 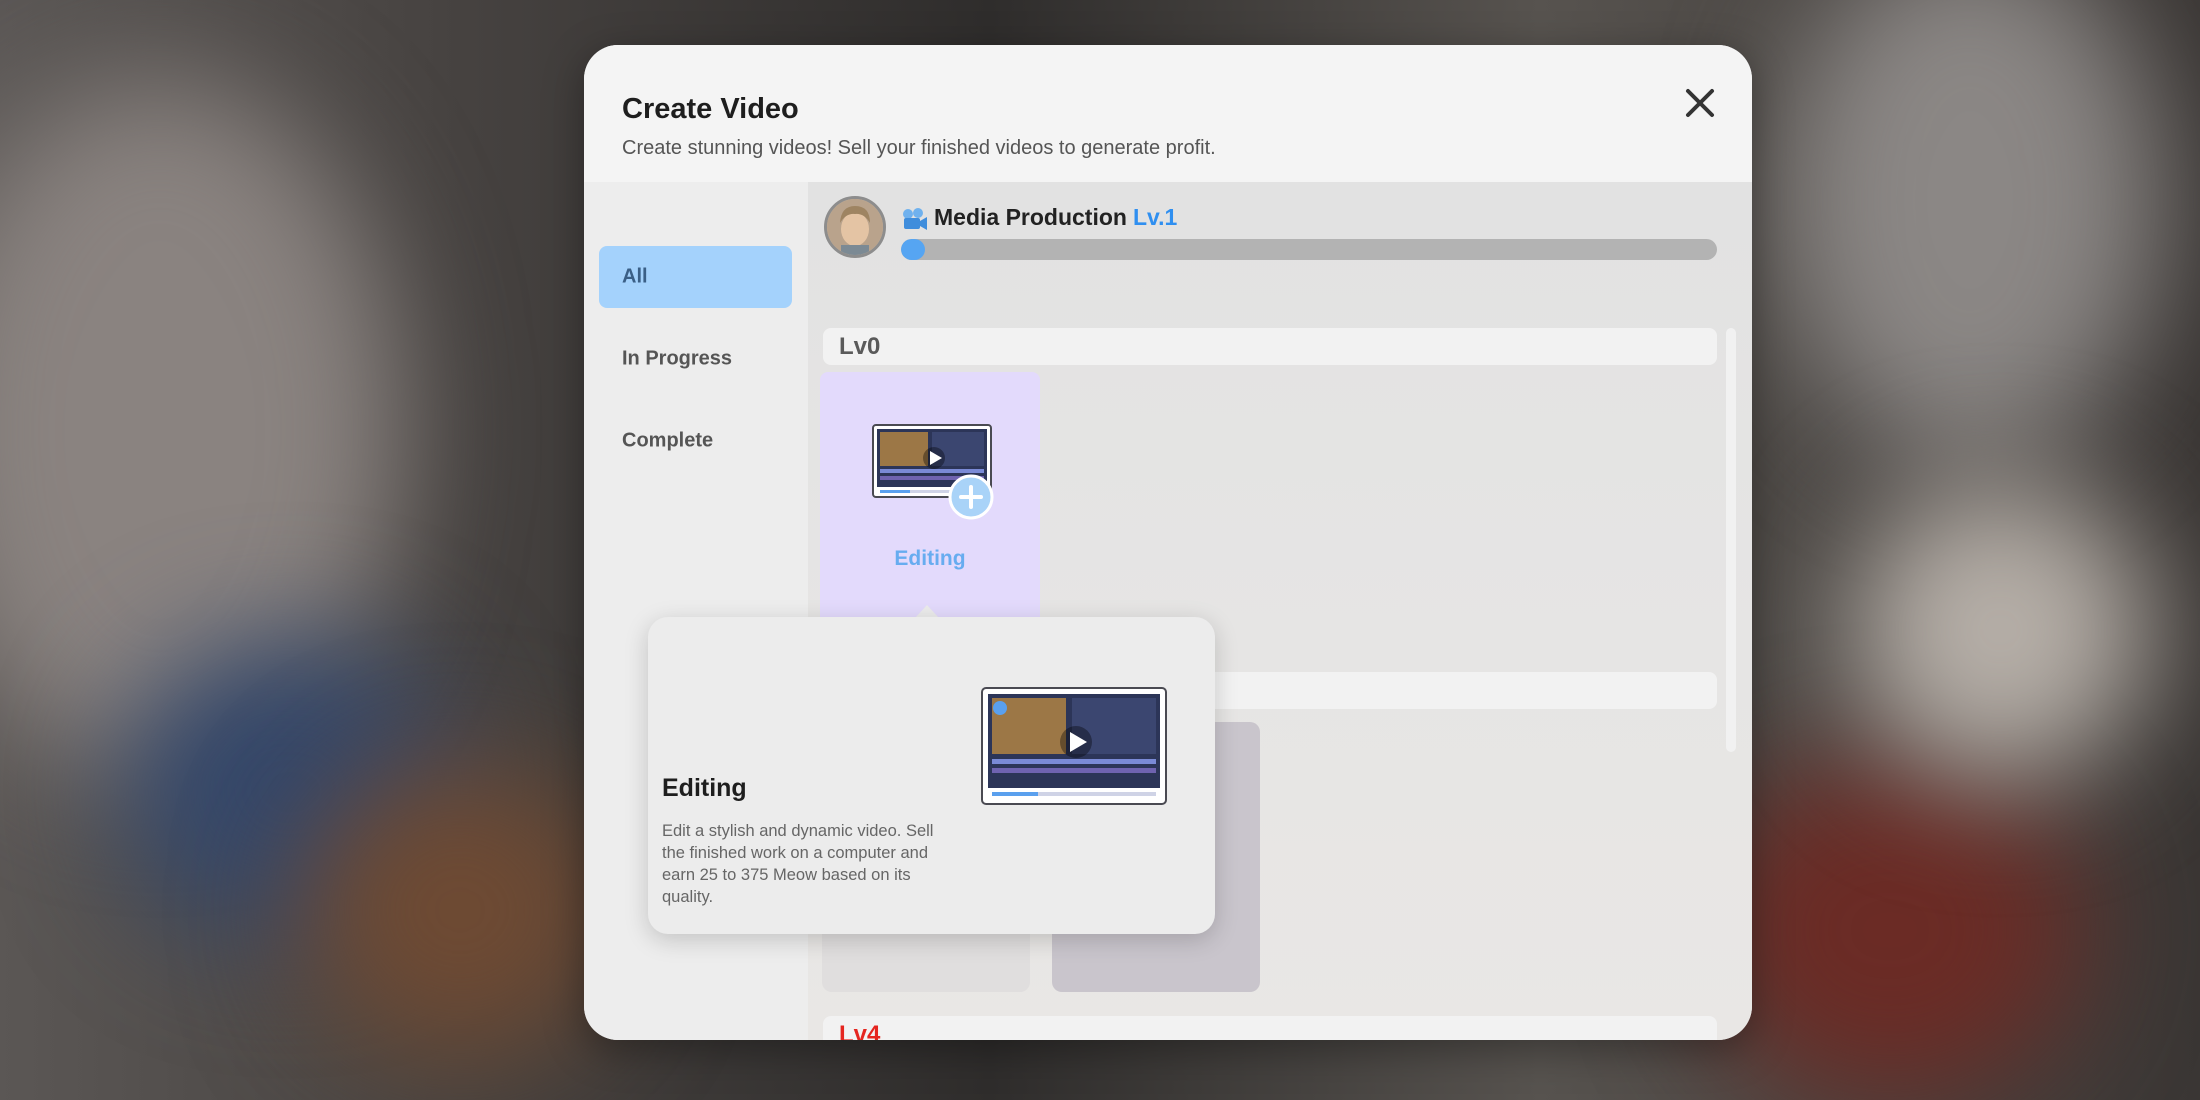 I want to click on skill-title: Media Production Lv.1, so click(x=1055, y=217).